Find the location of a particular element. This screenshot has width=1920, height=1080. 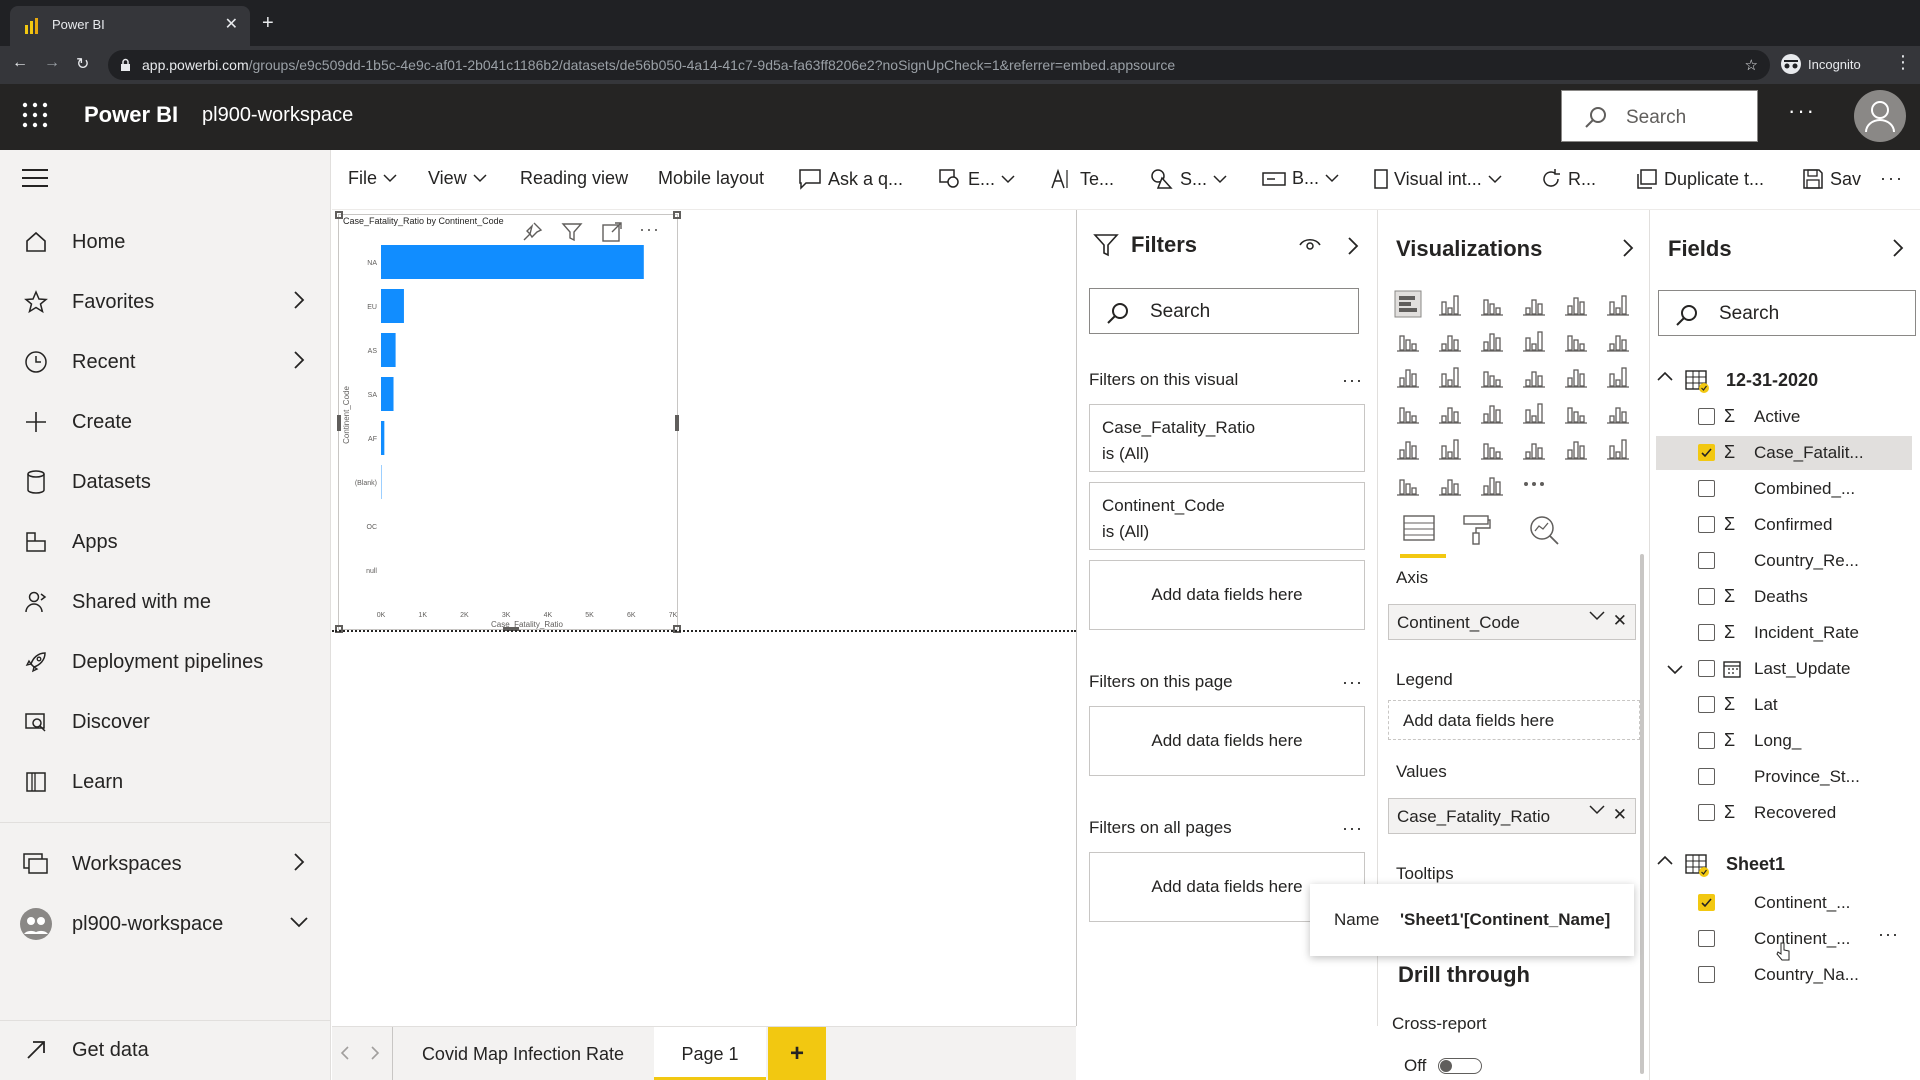

bar-af is located at coordinates (383, 438).